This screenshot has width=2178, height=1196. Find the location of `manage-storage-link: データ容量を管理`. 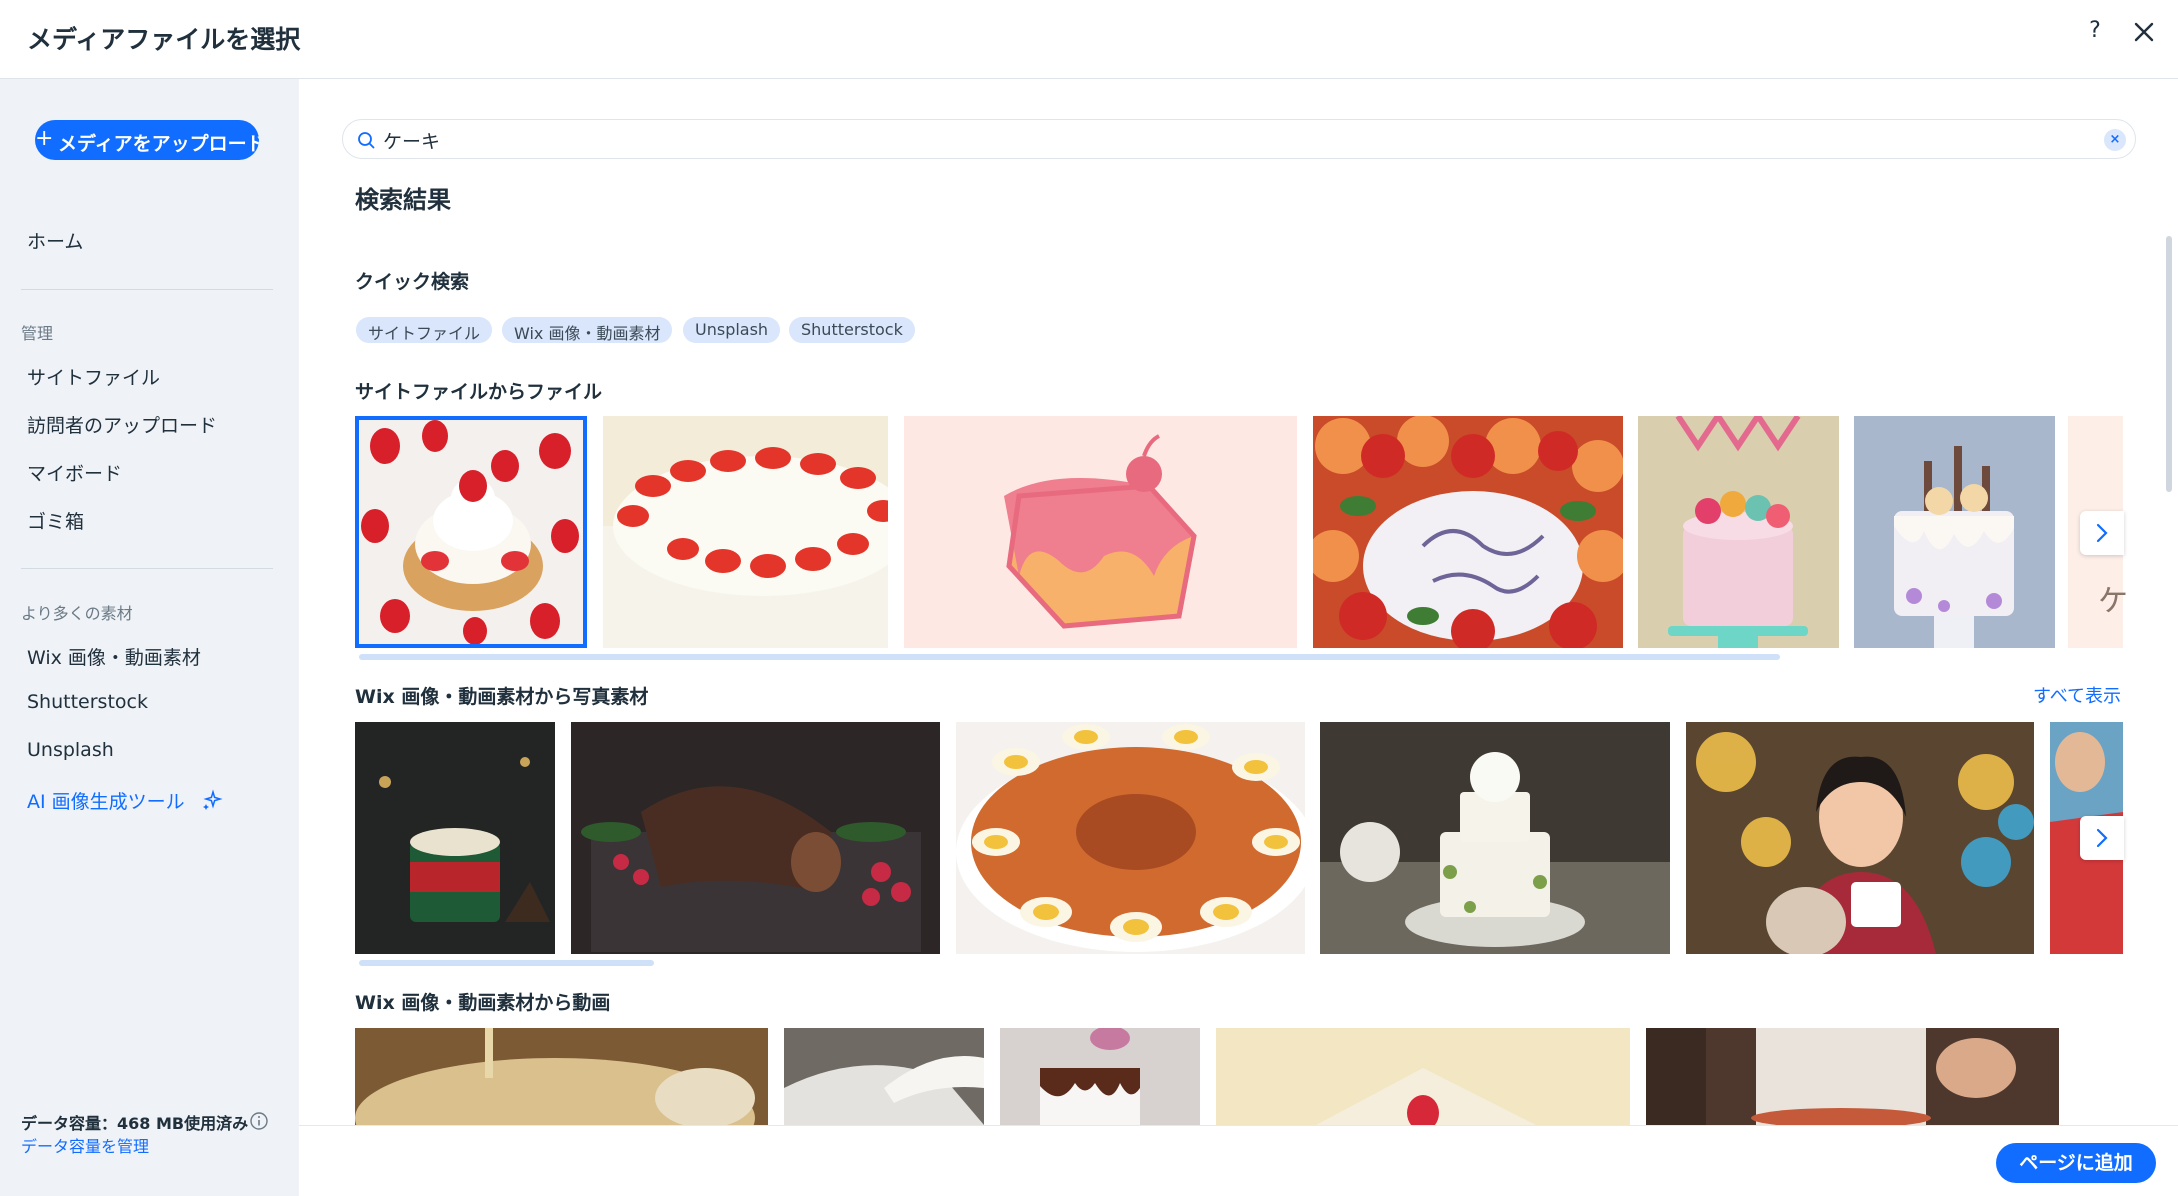

manage-storage-link: データ容量を管理 is located at coordinates (85, 1145).